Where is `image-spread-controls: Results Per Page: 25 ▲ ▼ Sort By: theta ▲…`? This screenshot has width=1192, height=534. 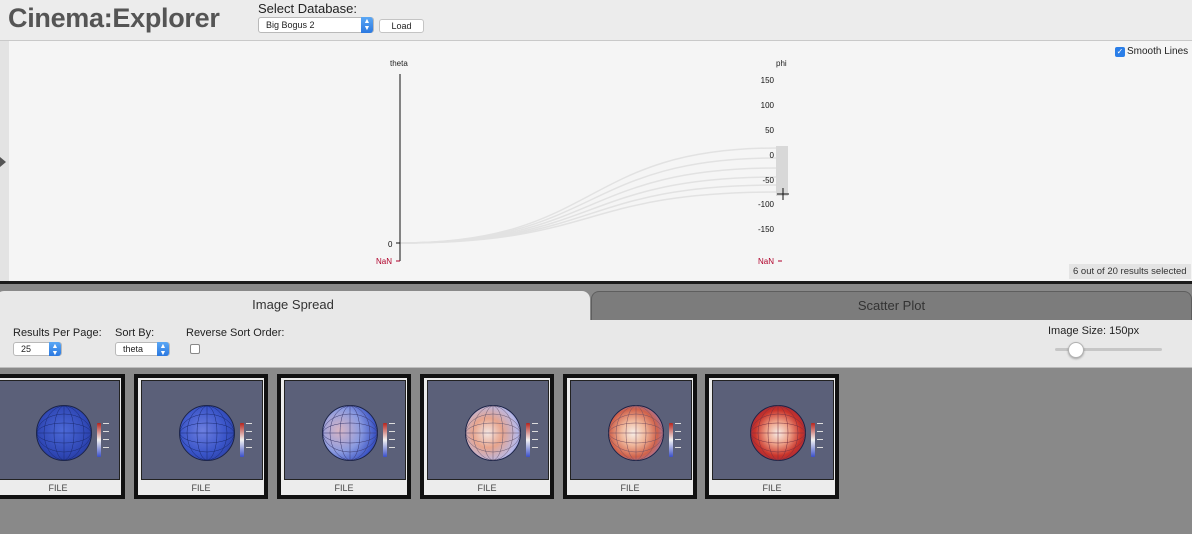 image-spread-controls: Results Per Page: 25 ▲ ▼ Sort By: theta ▲… is located at coordinates (596, 344).